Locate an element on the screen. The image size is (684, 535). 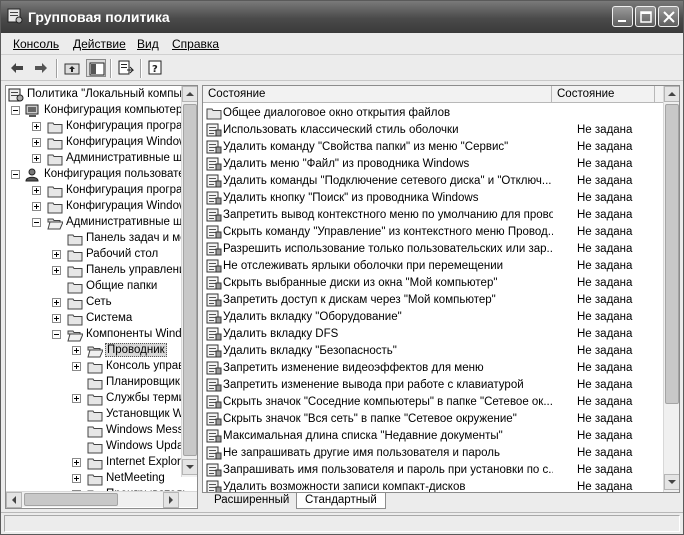
tree-item: Сеть is located at coordinates (93, 303).